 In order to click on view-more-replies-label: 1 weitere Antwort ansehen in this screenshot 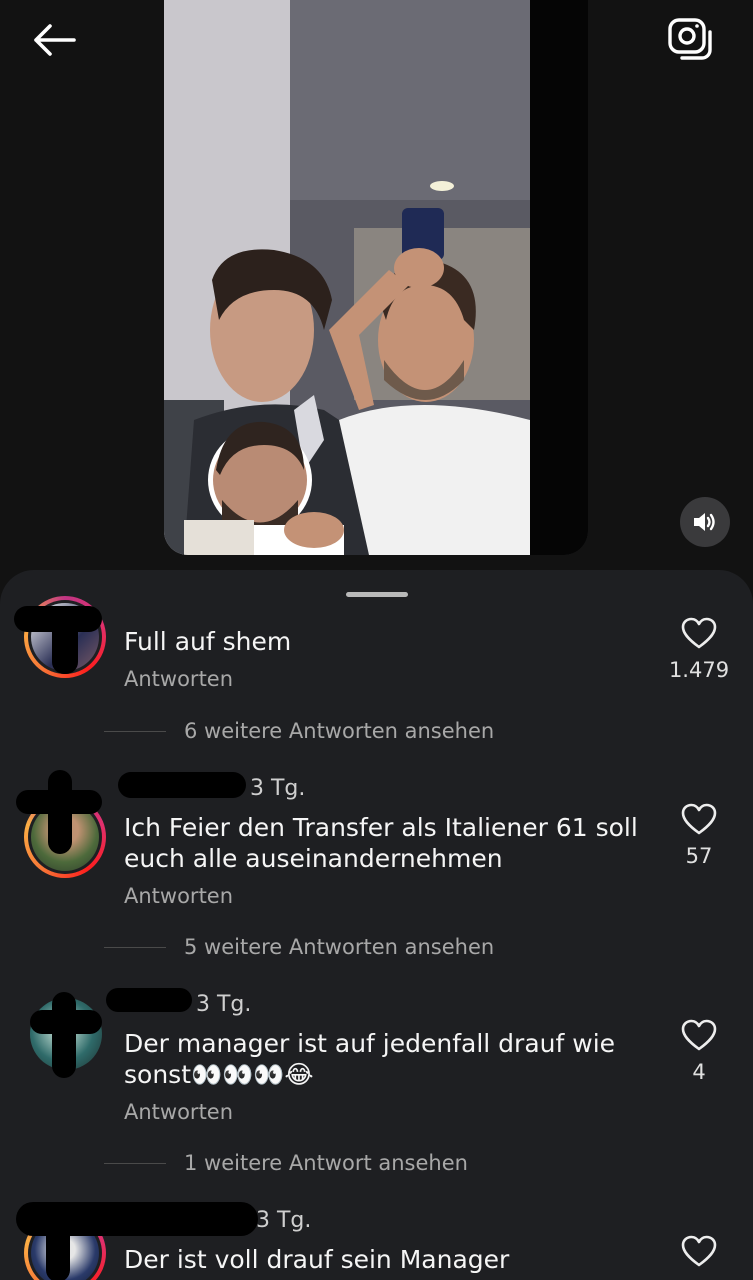, I will do `click(326, 1163)`.